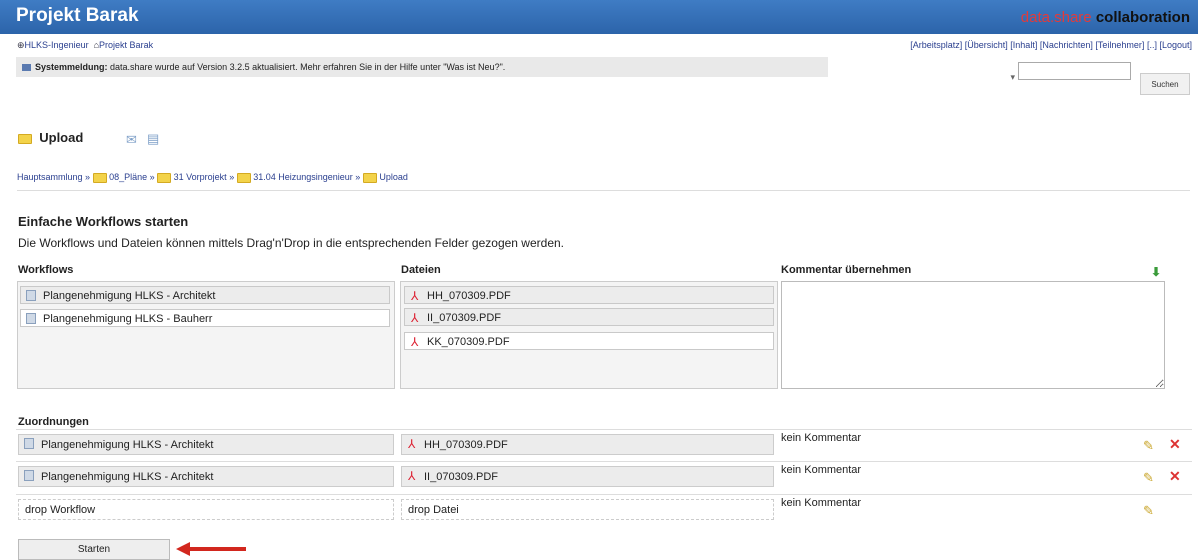  I want to click on crumb-hlks: HLKS-Ingenieur, so click(57, 45).